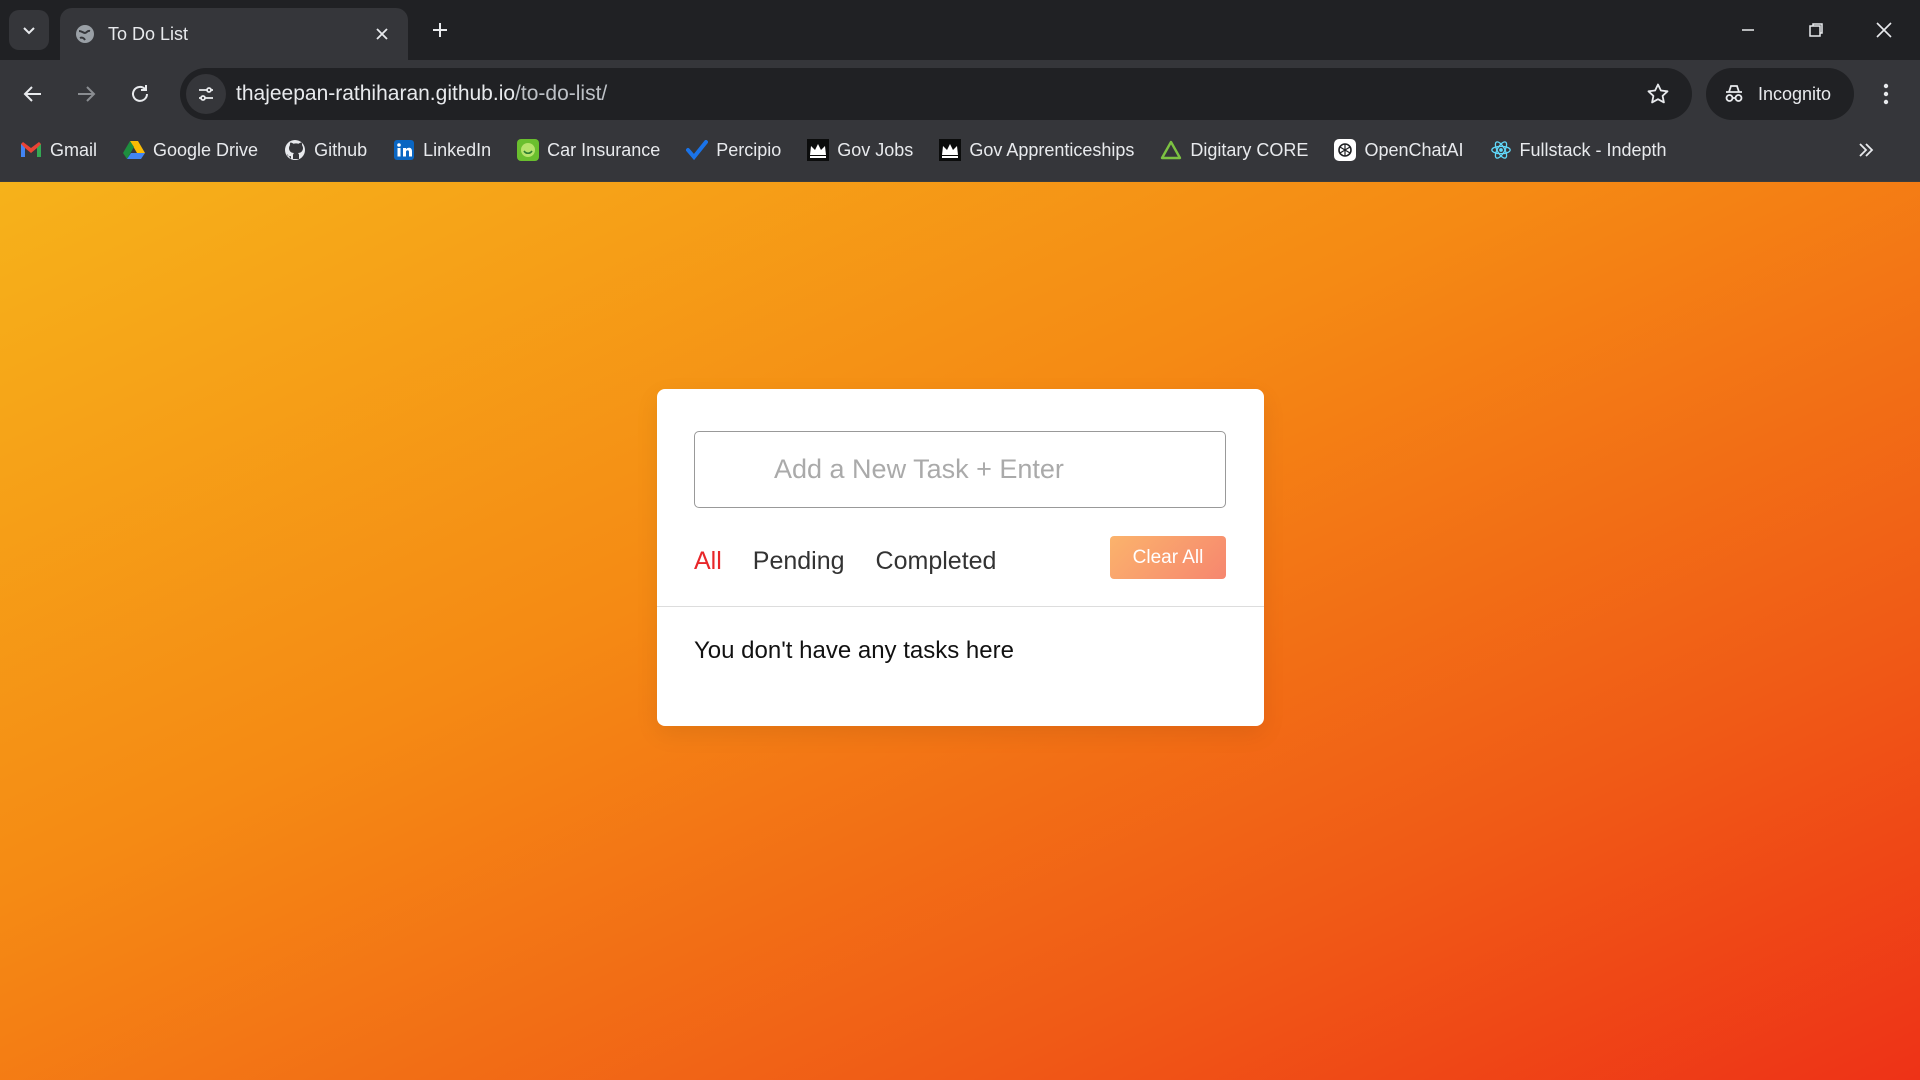  I want to click on browser-menu-button, so click(1886, 94).